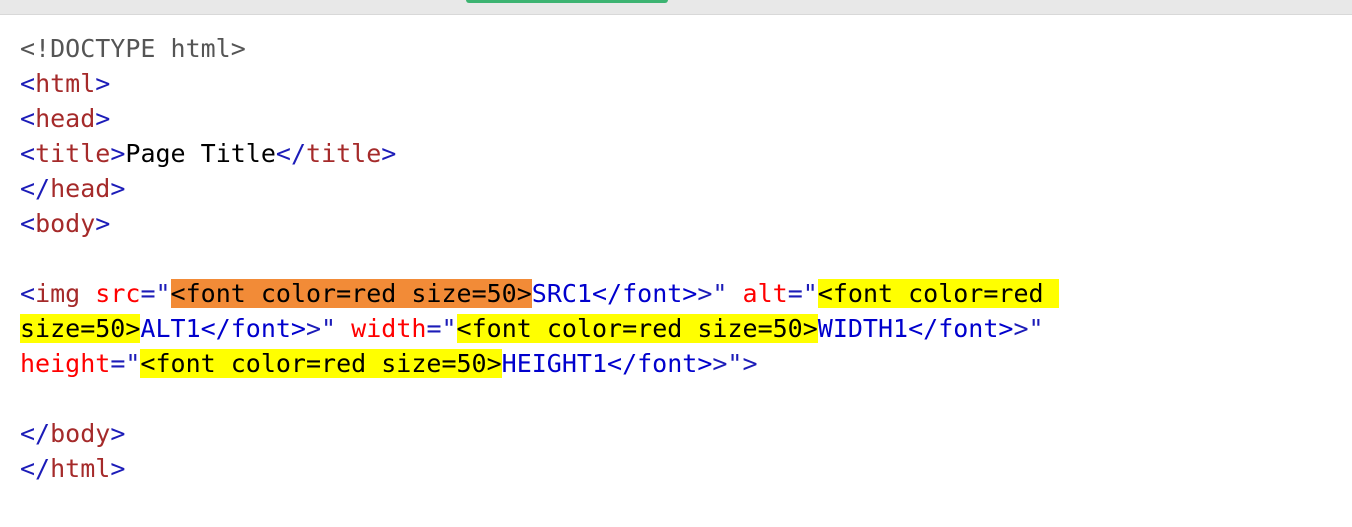 The height and width of the screenshot is (527, 1352). What do you see at coordinates (80, 433) in the screenshot?
I see `tag-body-close: body` at bounding box center [80, 433].